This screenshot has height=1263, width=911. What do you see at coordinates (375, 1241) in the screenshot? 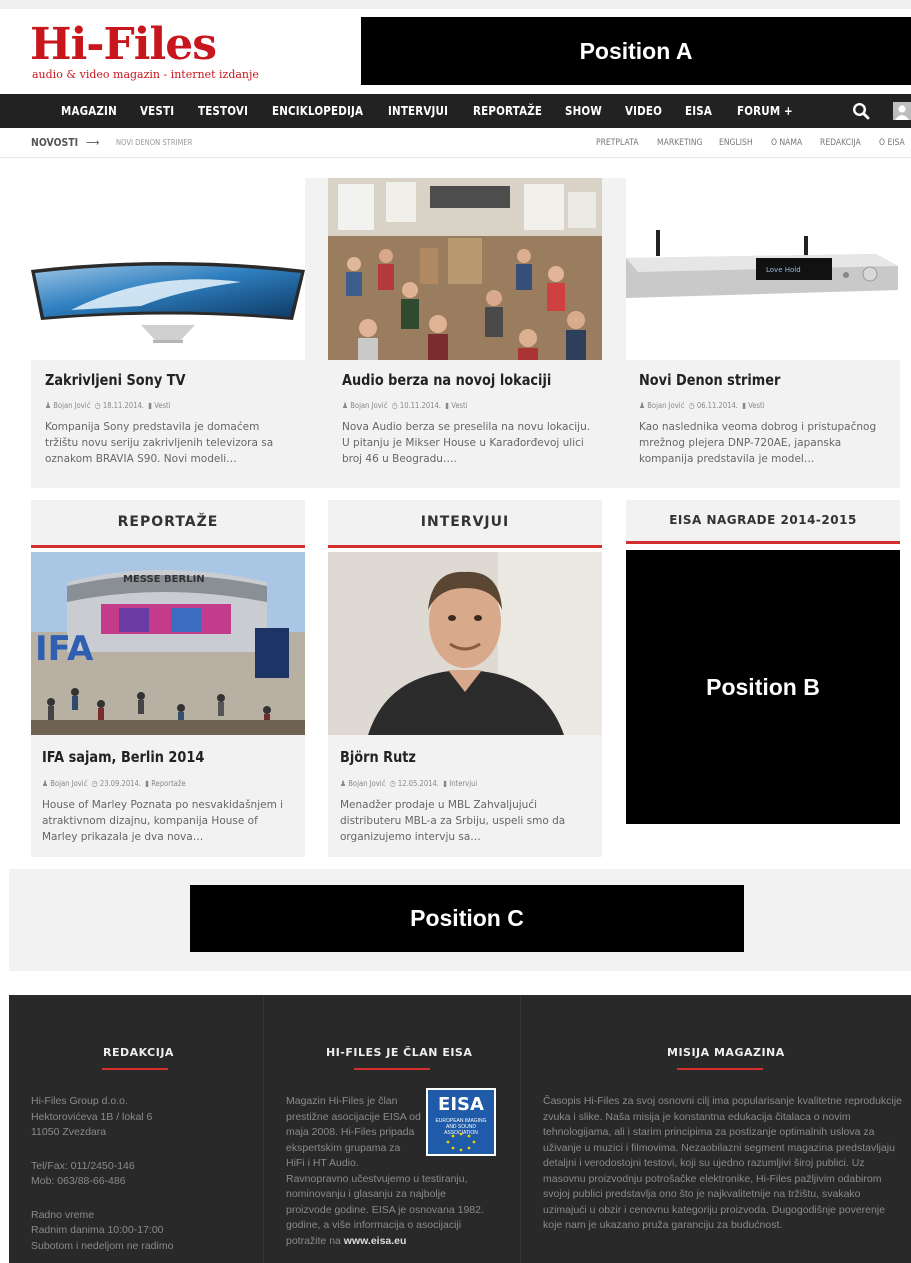
I see `eisa-website-link: www.eisa.eu` at bounding box center [375, 1241].